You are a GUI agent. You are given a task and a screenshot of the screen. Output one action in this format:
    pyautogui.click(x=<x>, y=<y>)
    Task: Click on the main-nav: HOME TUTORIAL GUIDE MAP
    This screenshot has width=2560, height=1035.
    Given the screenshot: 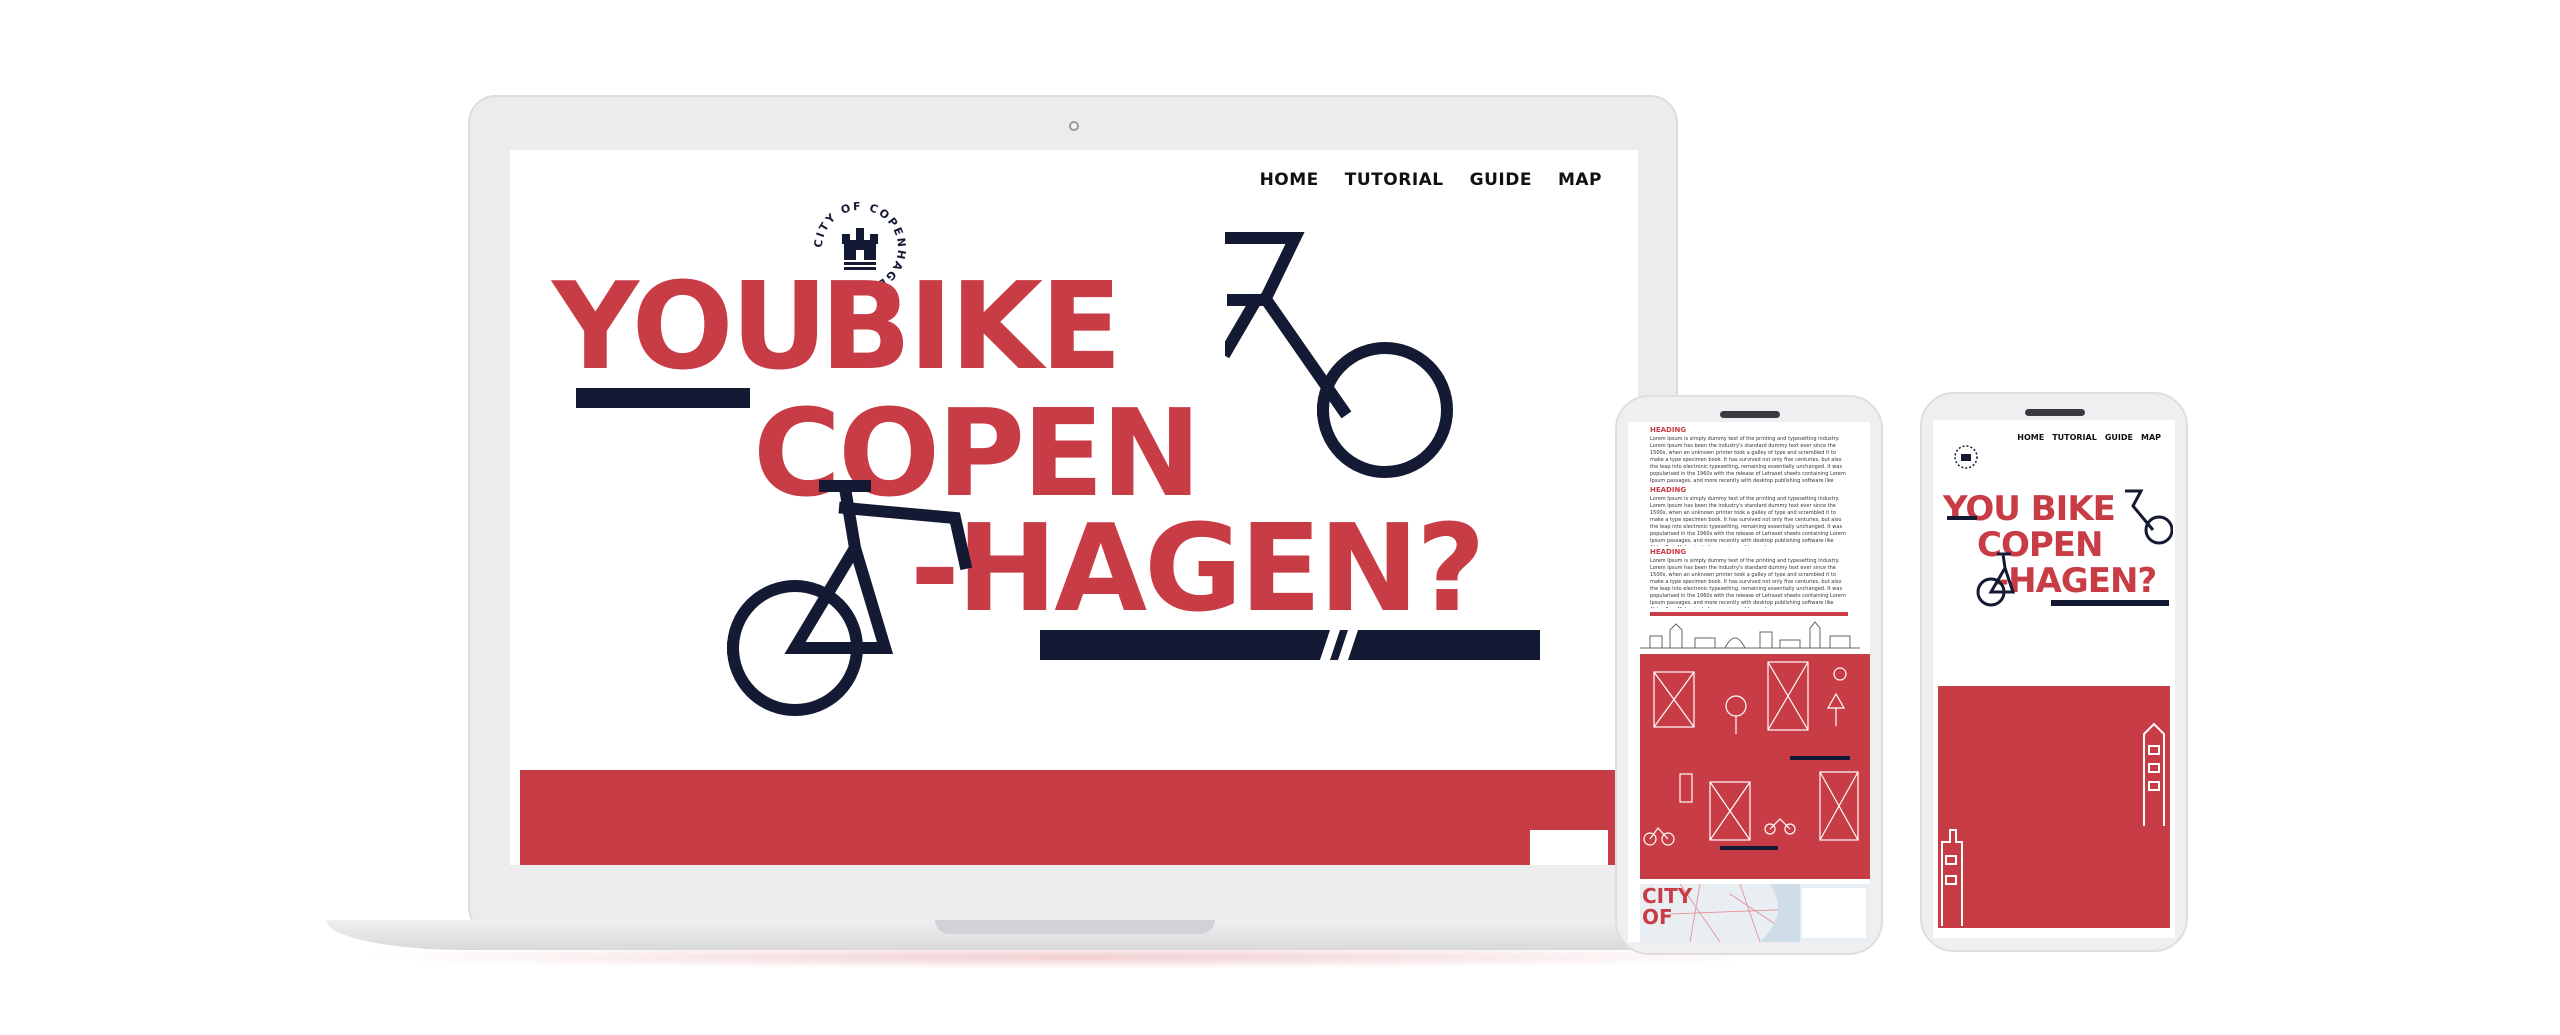 What is the action you would take?
    pyautogui.click(x=1431, y=180)
    